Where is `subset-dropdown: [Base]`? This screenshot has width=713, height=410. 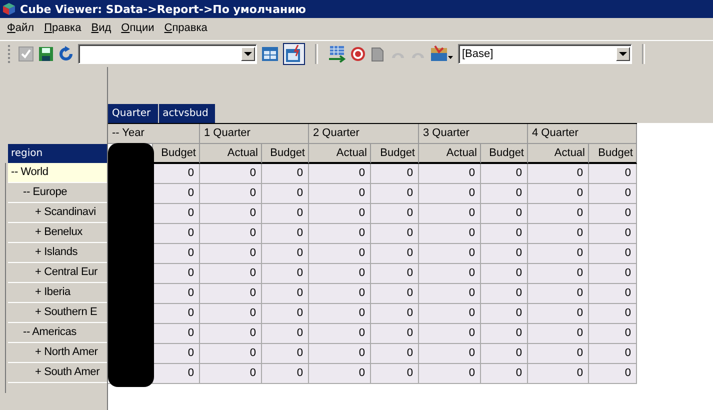 subset-dropdown: [Base] is located at coordinates (545, 54).